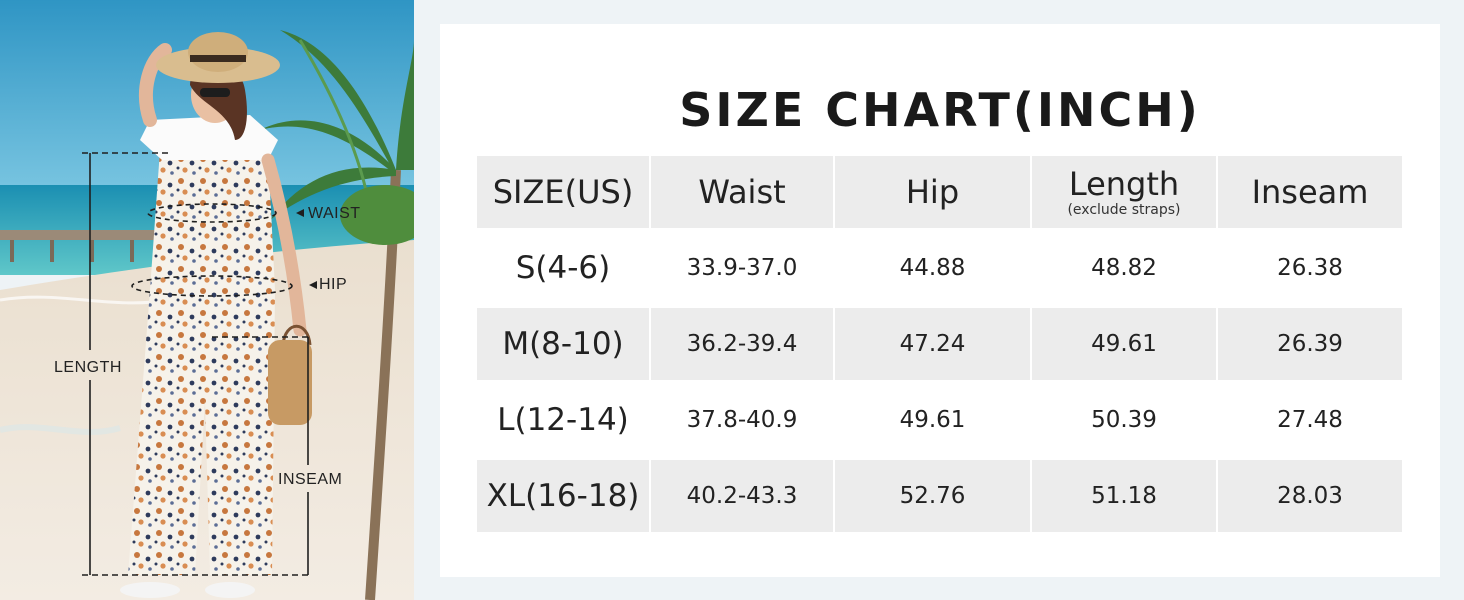 Image resolution: width=1464 pixels, height=600 pixels. I want to click on cell-length: 48.82, so click(1124, 268).